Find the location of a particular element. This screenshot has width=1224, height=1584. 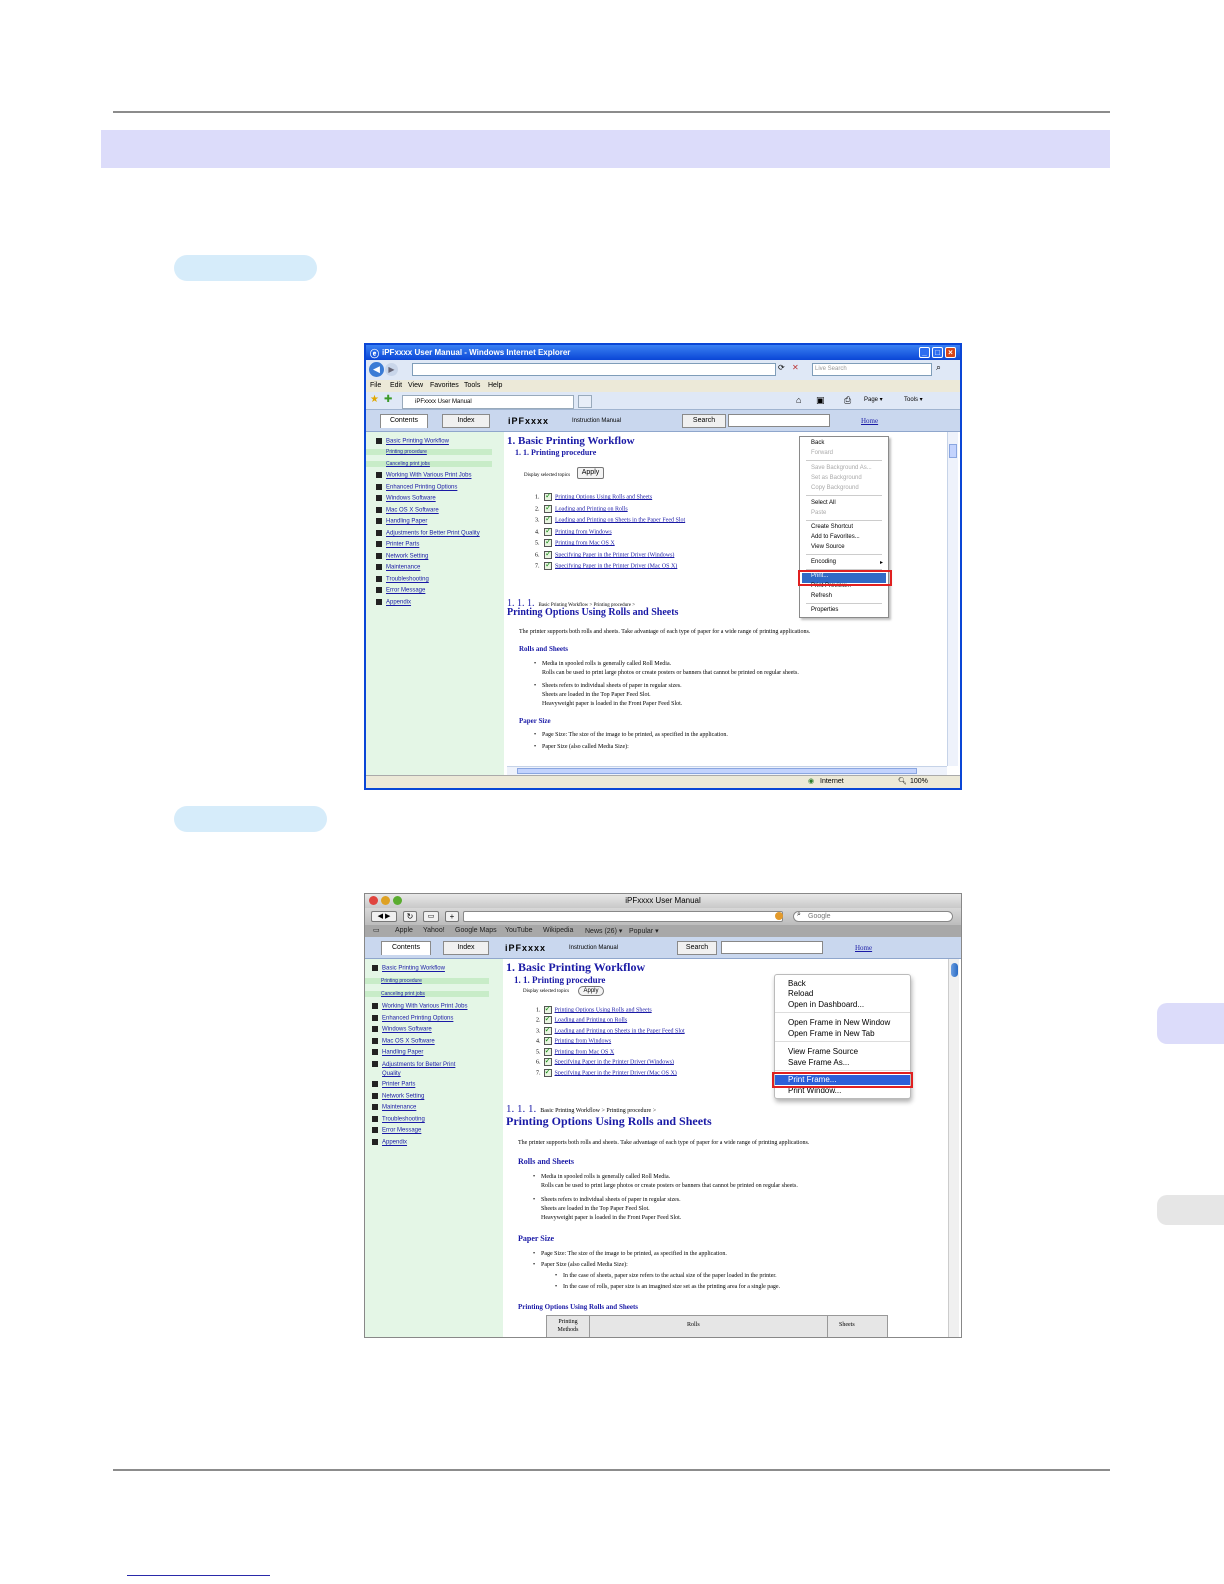

bookmark-youtube: YouTube is located at coordinates (519, 930).